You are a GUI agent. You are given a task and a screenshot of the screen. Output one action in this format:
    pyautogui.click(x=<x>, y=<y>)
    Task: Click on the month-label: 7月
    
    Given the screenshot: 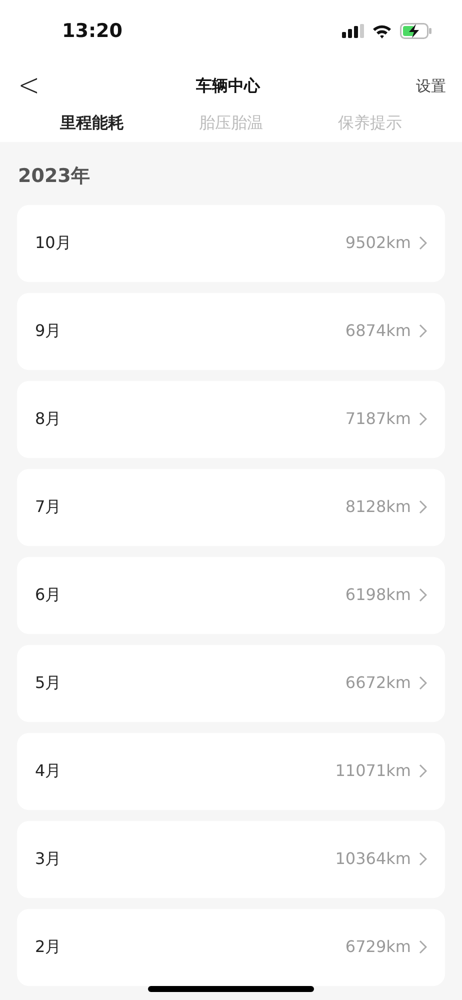 What is the action you would take?
    pyautogui.click(x=48, y=507)
    